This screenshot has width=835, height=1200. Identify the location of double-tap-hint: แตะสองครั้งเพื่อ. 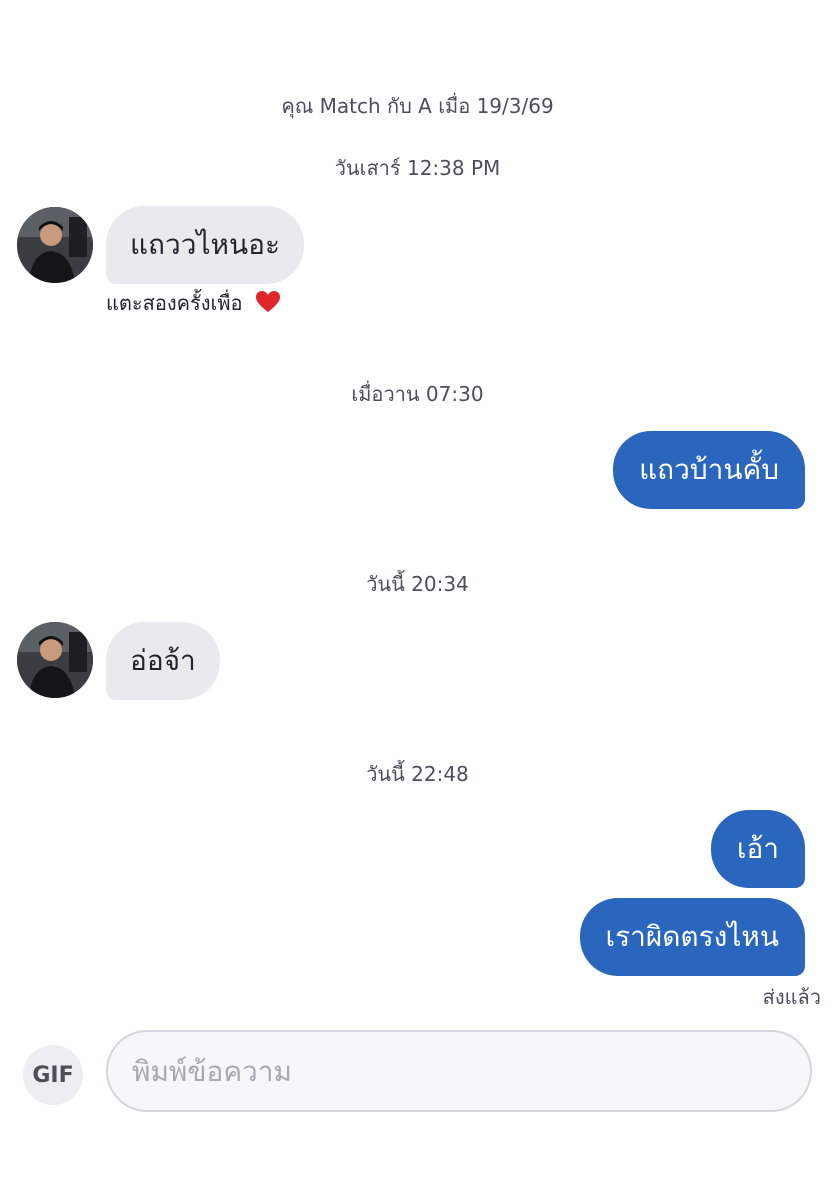
(193, 303).